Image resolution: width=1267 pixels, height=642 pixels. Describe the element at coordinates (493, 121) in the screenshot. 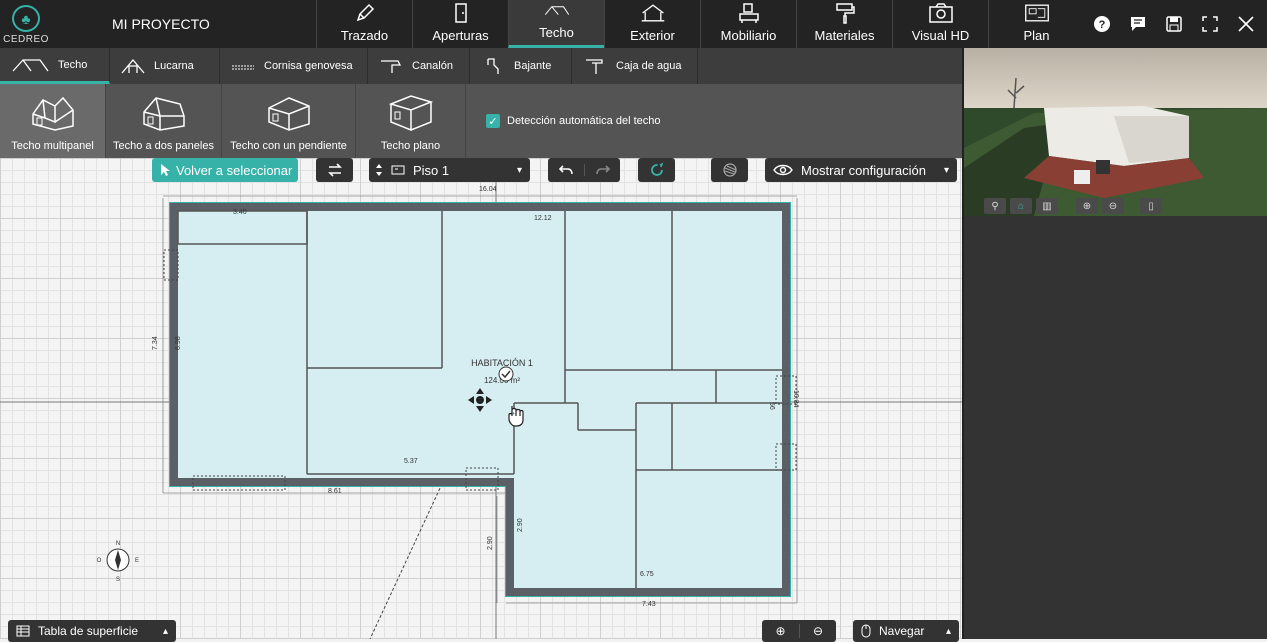

I see `auto-detect-checkbox: ✓` at that location.